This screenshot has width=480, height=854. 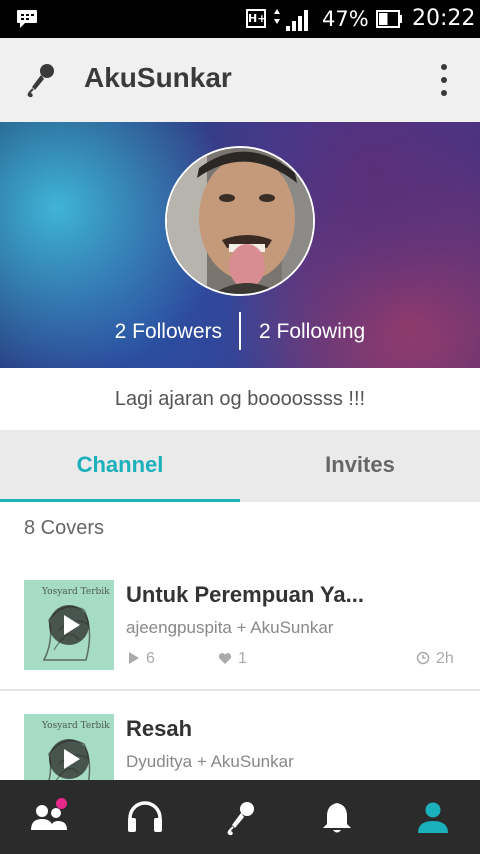 What do you see at coordinates (61, 803) in the screenshot?
I see `notification-badge` at bounding box center [61, 803].